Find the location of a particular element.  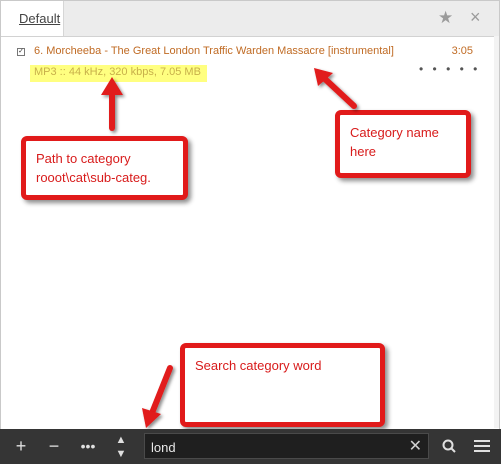

search-box: ✕ is located at coordinates (286, 446).